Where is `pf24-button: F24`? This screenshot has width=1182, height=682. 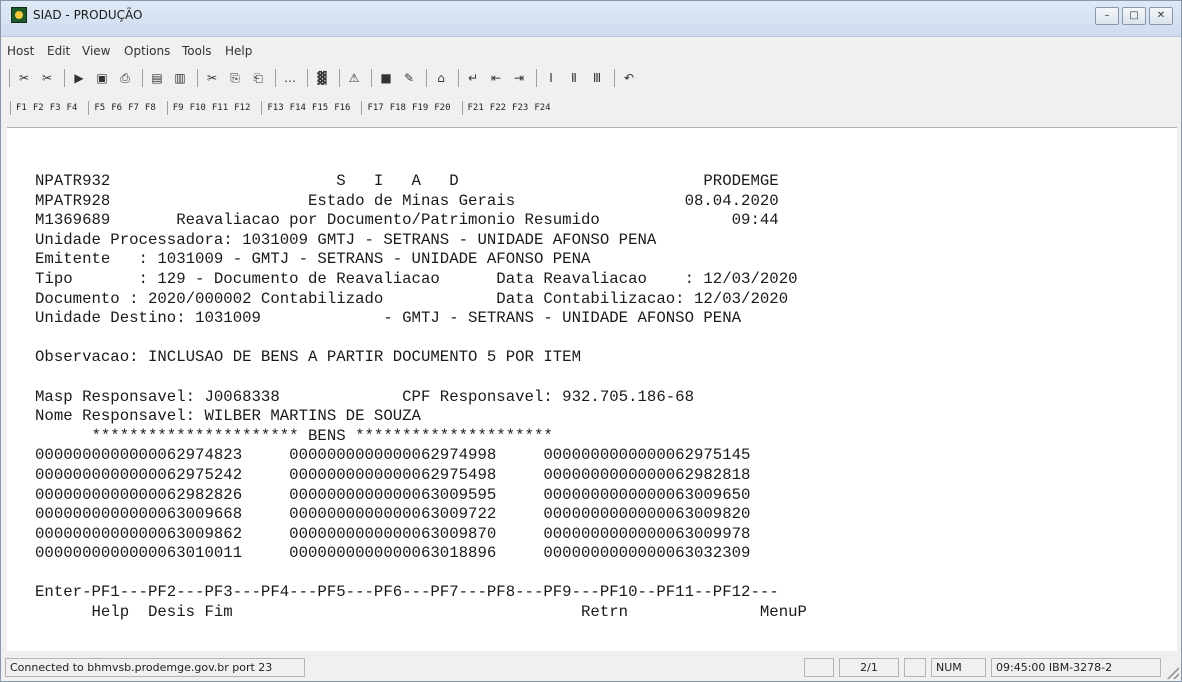
pf24-button: F24 is located at coordinates (542, 108).